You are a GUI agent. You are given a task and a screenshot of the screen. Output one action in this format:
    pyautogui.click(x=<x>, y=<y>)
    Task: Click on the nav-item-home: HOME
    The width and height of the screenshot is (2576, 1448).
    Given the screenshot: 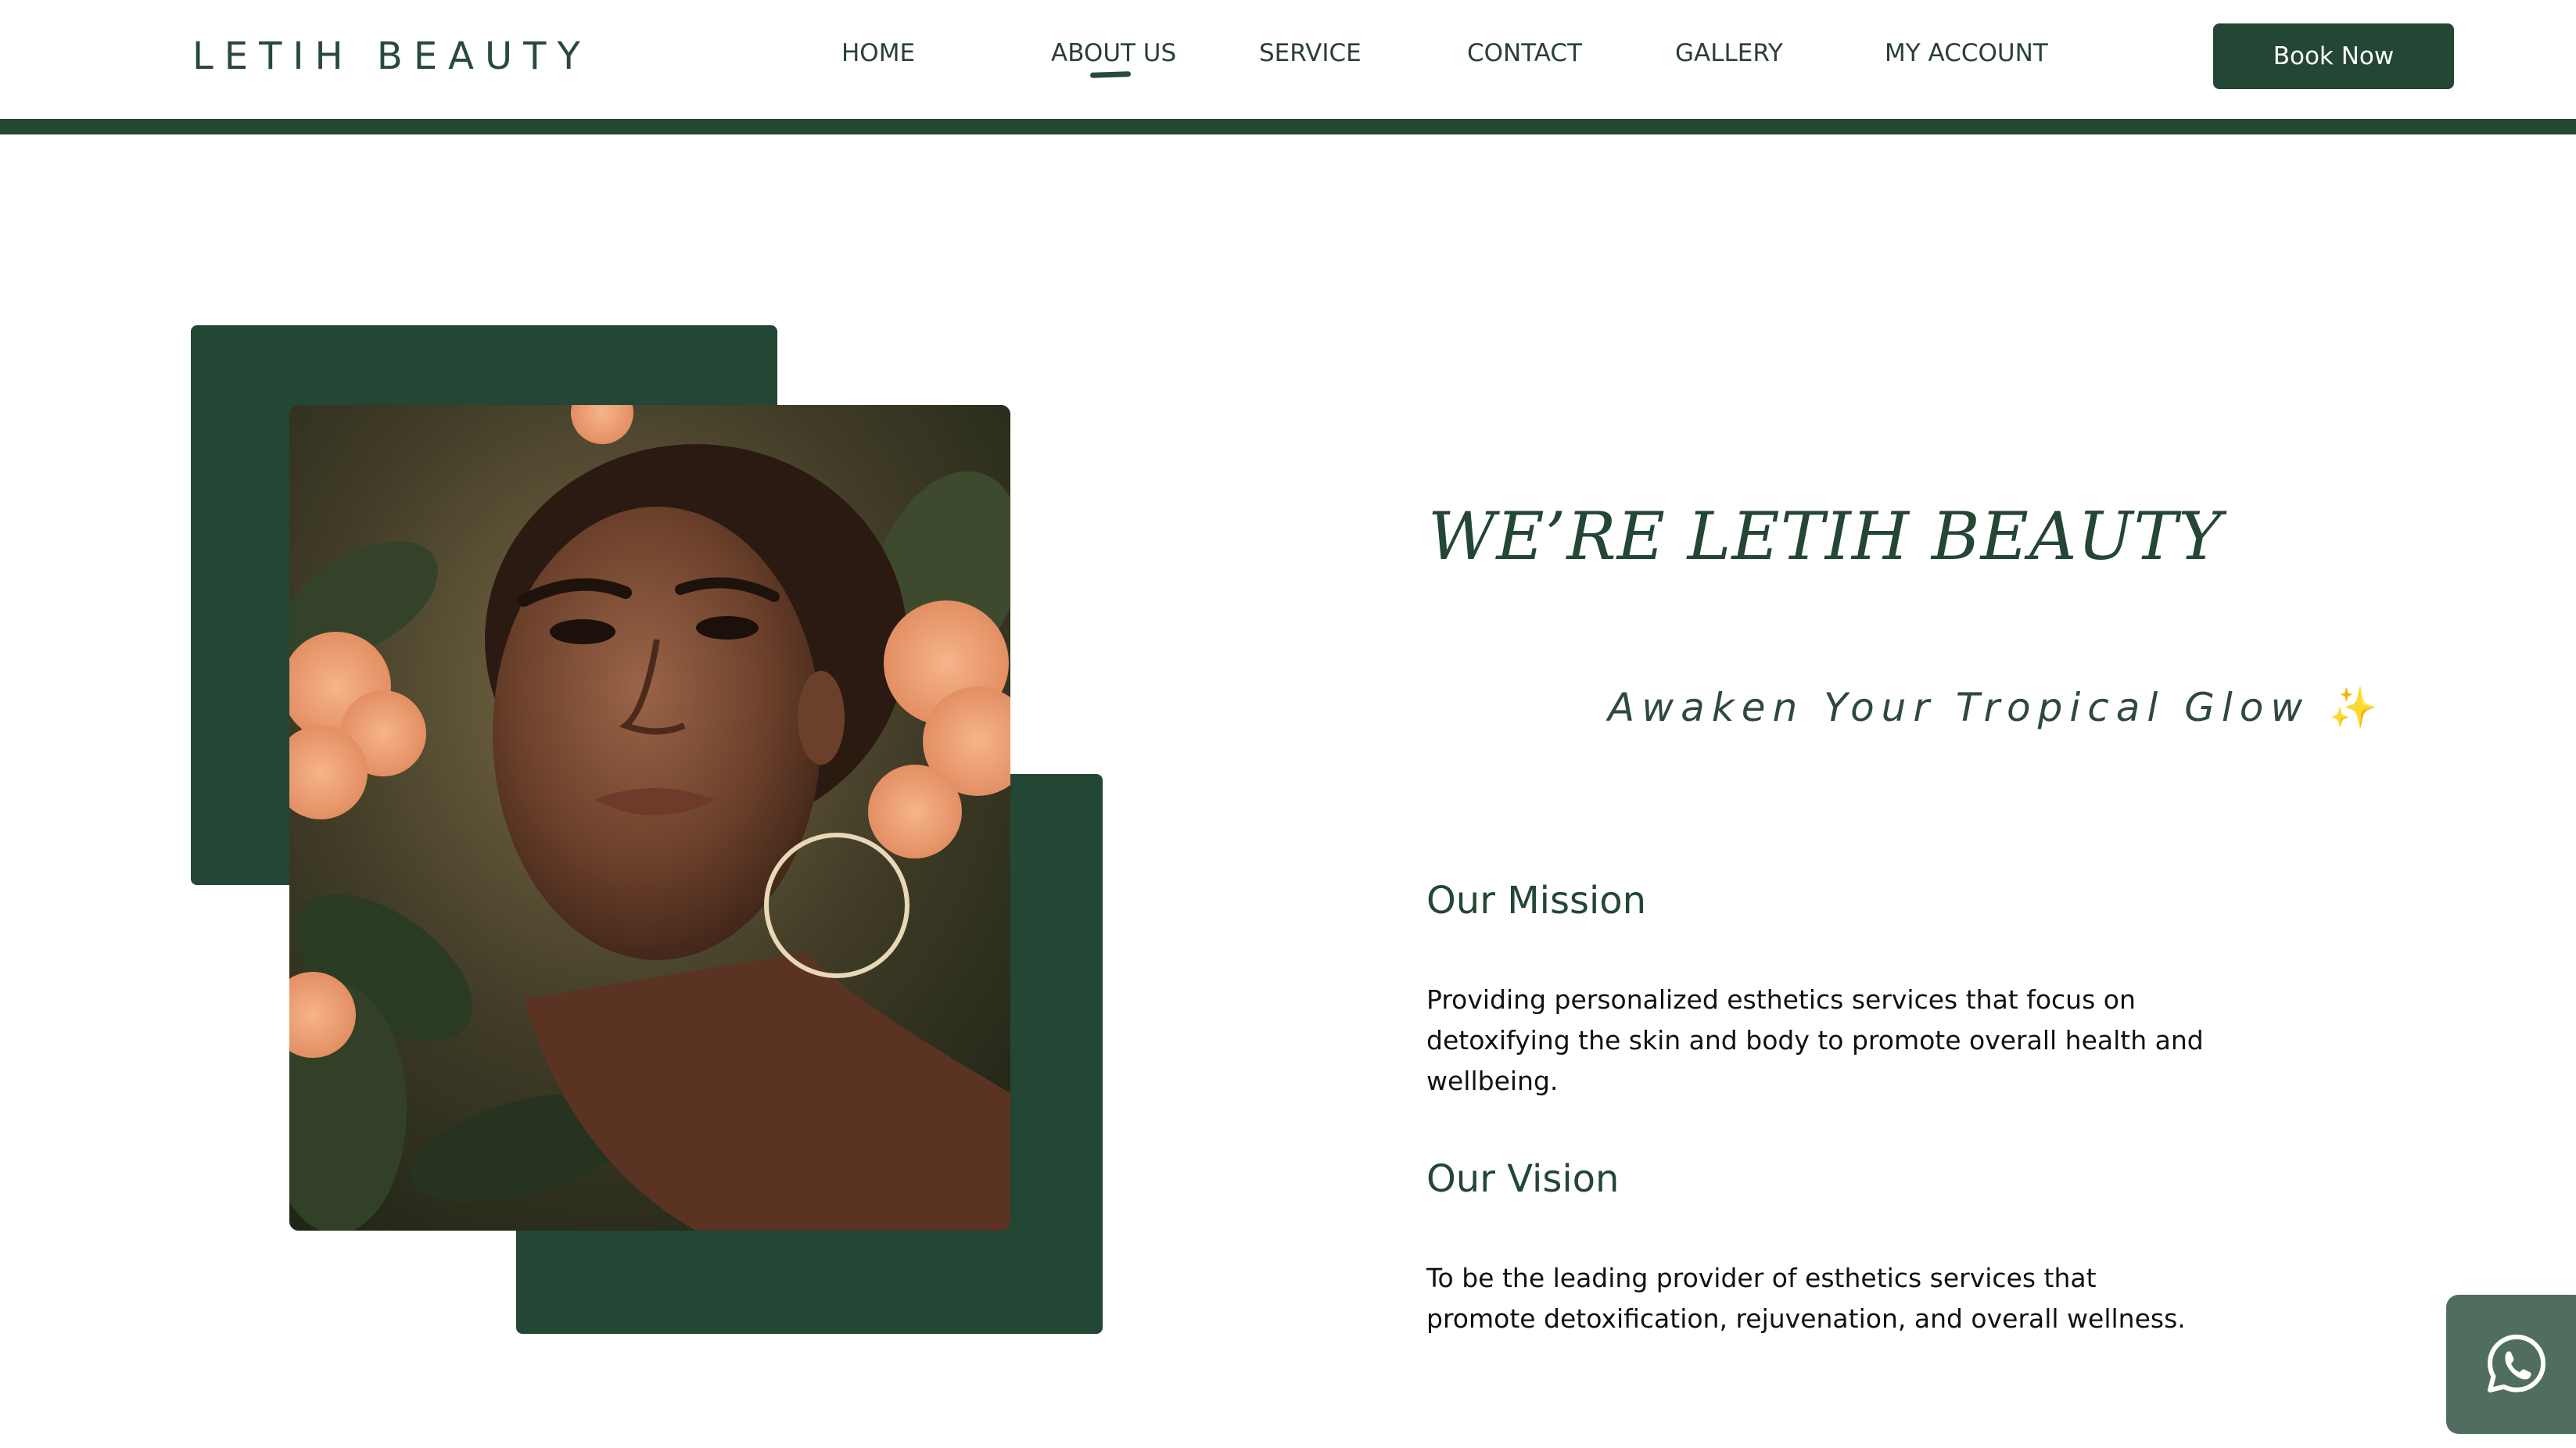 What is the action you would take?
    pyautogui.click(x=878, y=53)
    